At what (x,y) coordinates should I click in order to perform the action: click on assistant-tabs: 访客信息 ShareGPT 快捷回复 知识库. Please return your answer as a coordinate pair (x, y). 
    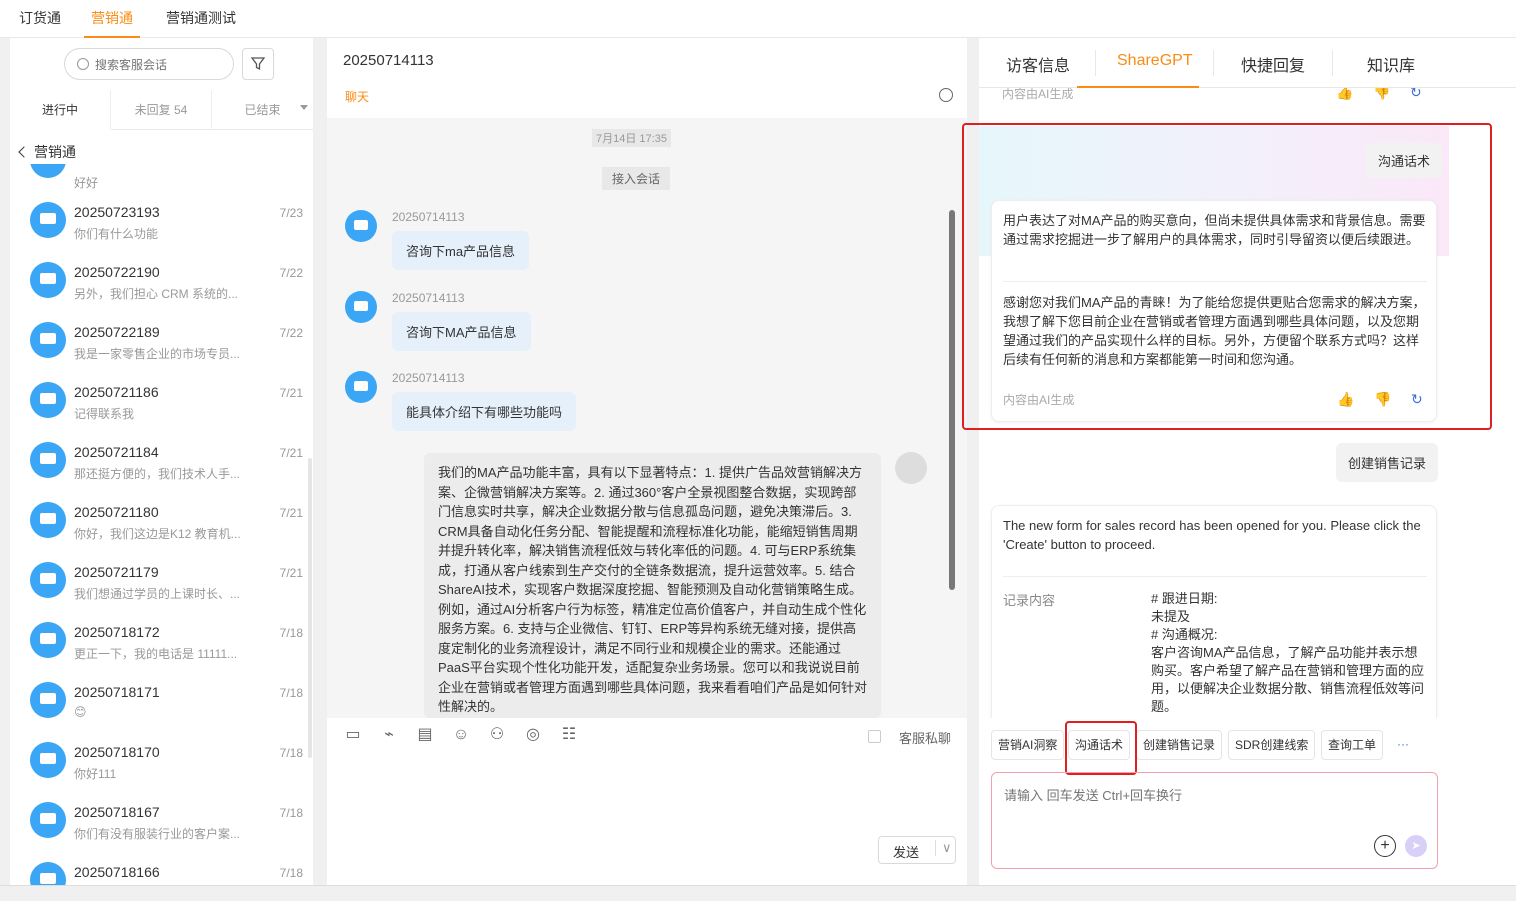
    Looking at the image, I should click on (1247, 63).